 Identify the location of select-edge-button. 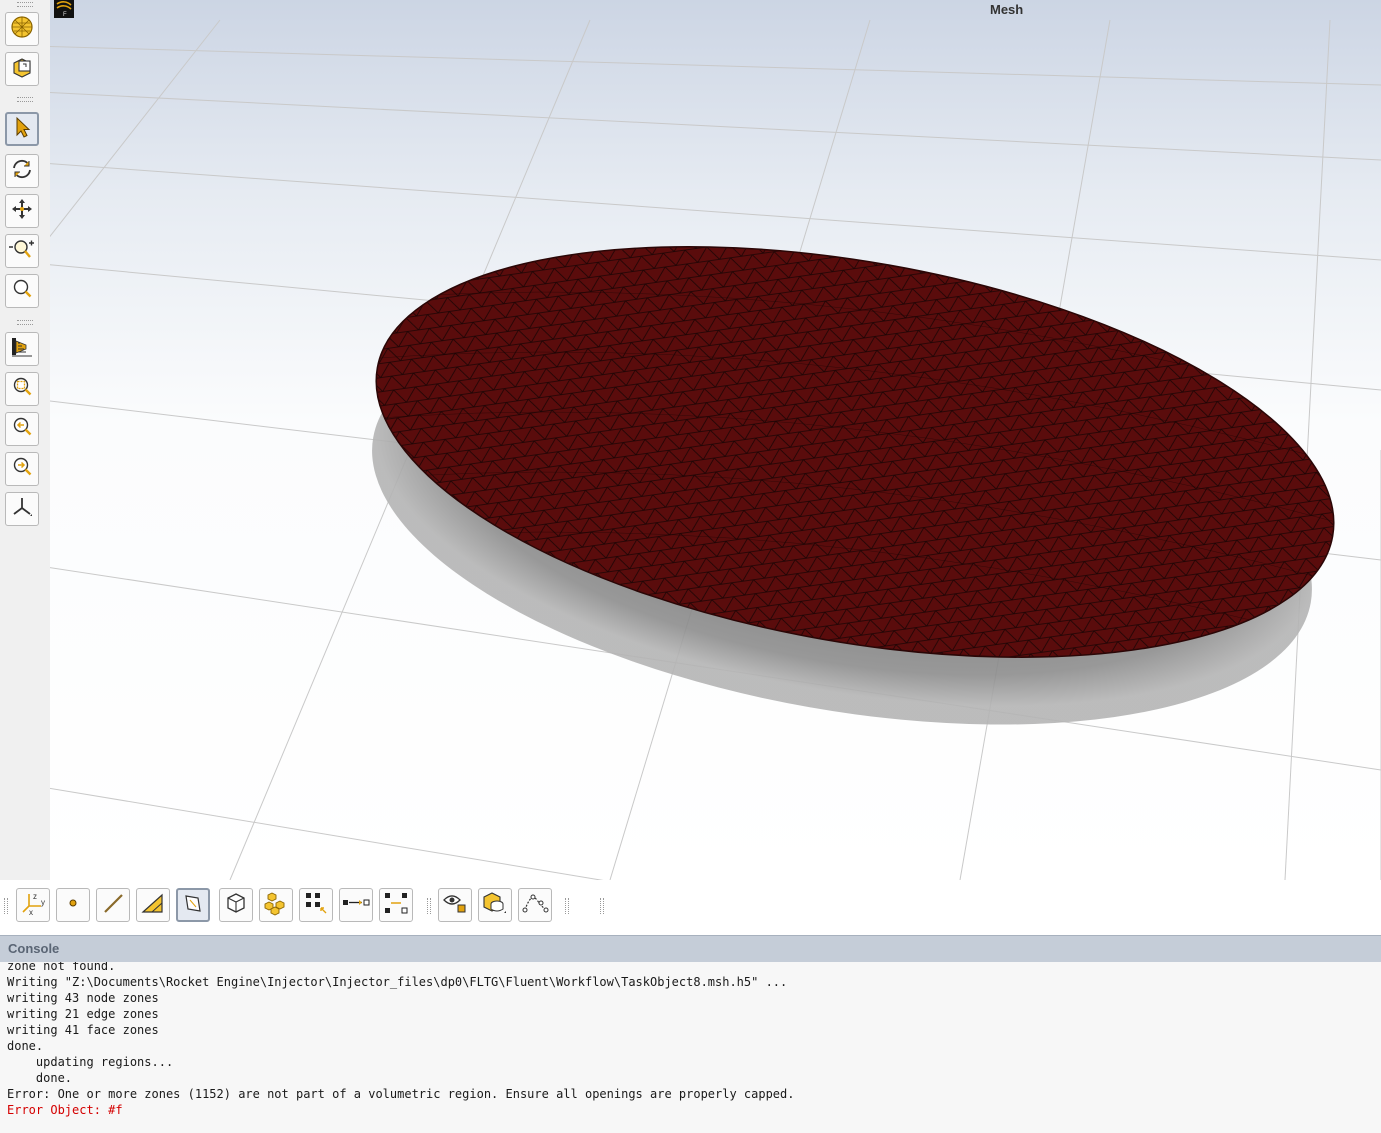
(113, 905).